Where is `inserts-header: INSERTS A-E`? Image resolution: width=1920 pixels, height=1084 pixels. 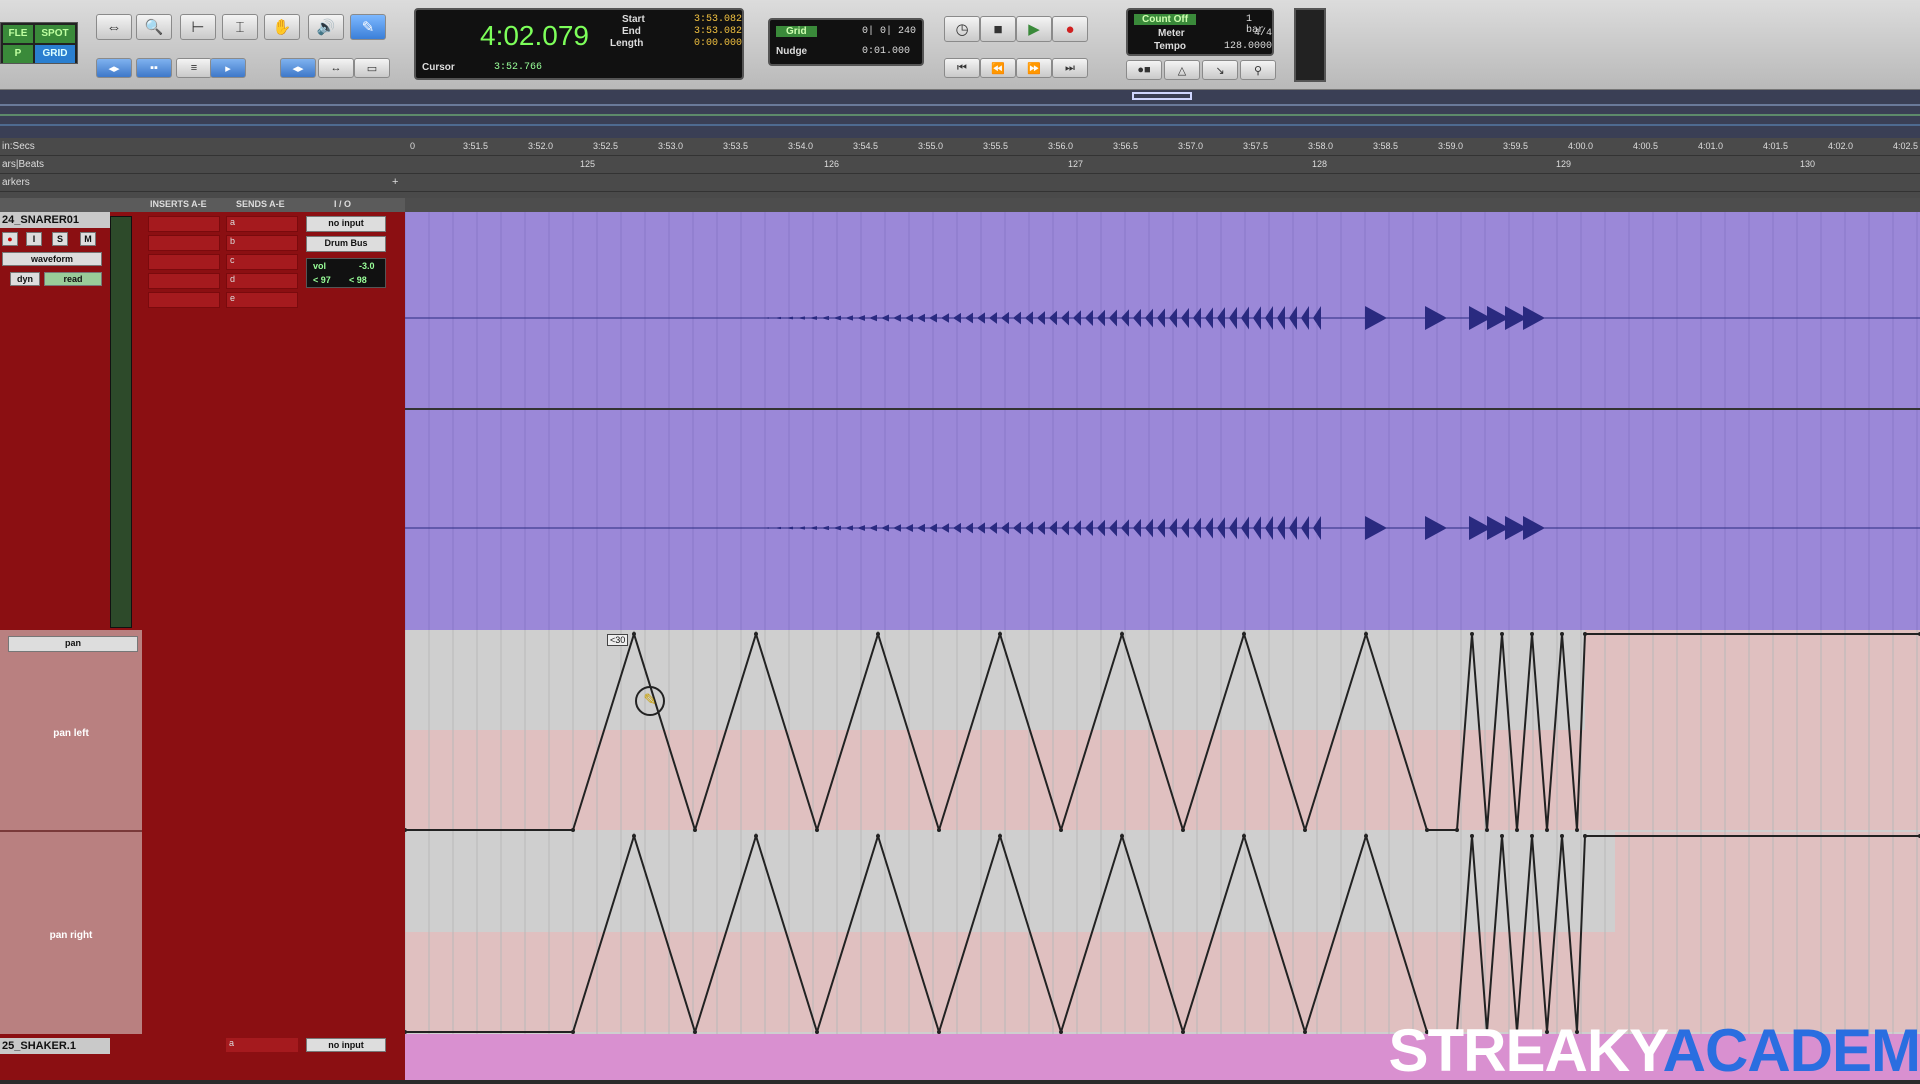 inserts-header: INSERTS A-E is located at coordinates (178, 204).